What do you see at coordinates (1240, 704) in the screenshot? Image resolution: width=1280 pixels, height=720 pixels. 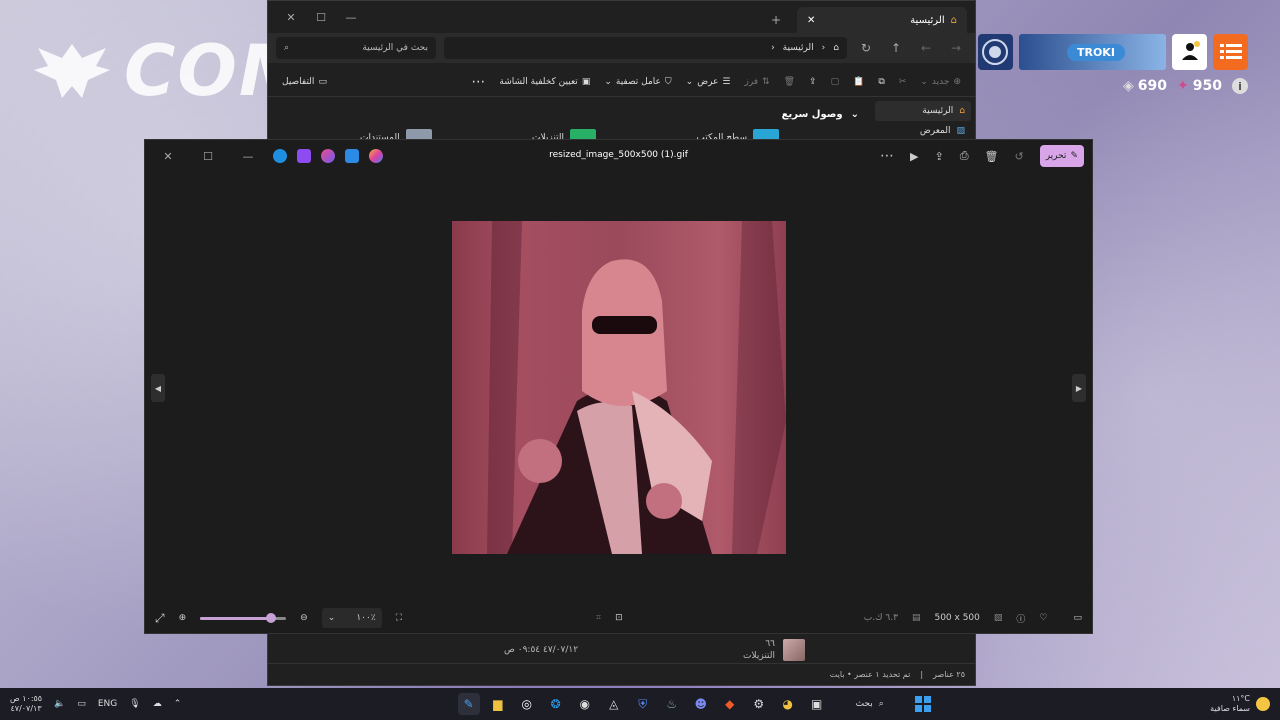 I see `weather-widget: ١١°C سماء صافية` at bounding box center [1240, 704].